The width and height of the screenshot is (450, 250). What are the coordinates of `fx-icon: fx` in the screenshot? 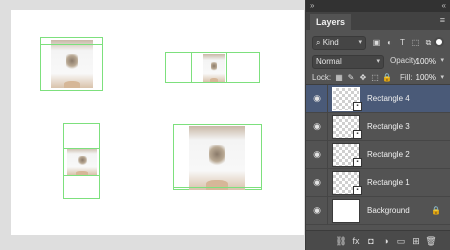 It's located at (356, 241).